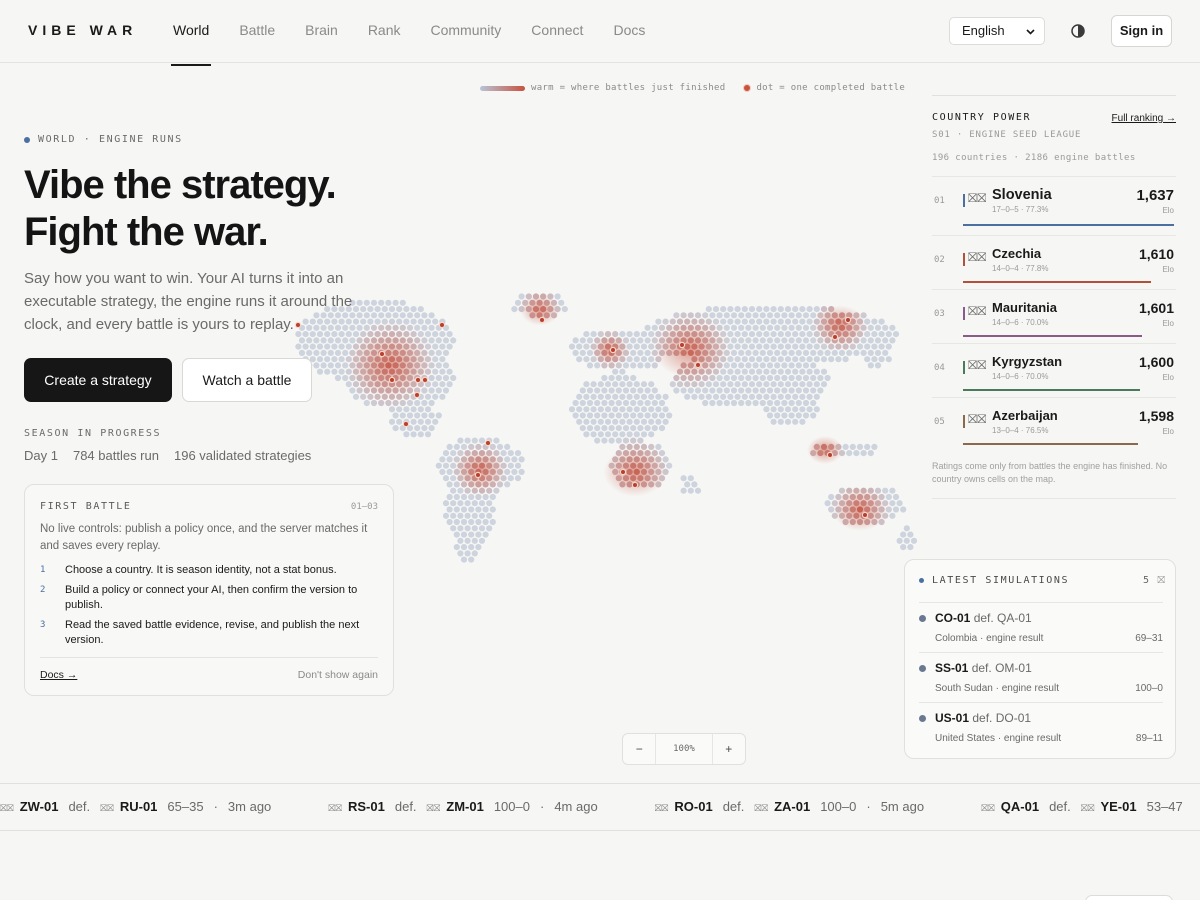 Image resolution: width=1200 pixels, height=900 pixels. What do you see at coordinates (98, 380) in the screenshot?
I see `create-strategy-button: Create a strategy` at bounding box center [98, 380].